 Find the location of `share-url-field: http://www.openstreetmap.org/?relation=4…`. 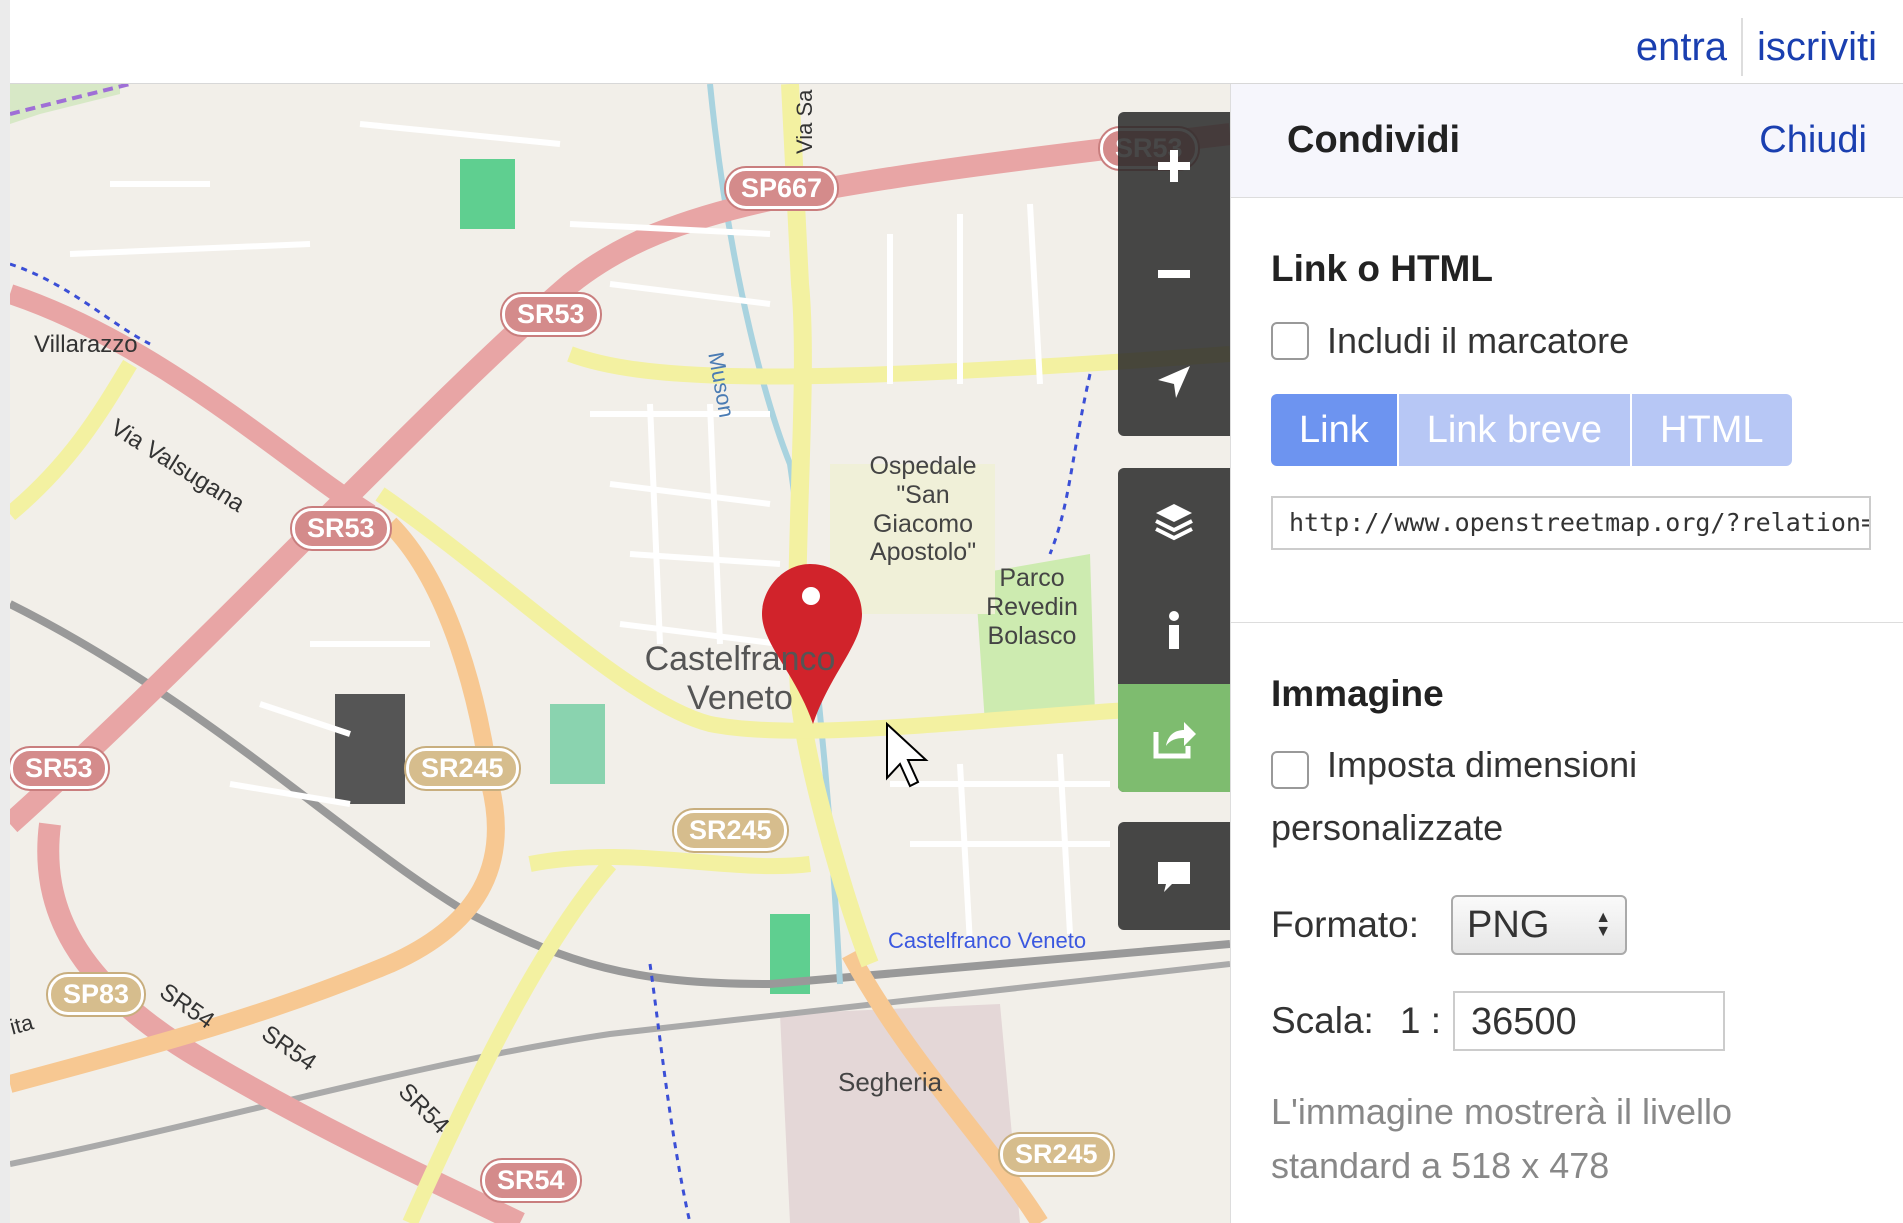

share-url-field: http://www.openstreetmap.org/?relation=4… is located at coordinates (1571, 523).